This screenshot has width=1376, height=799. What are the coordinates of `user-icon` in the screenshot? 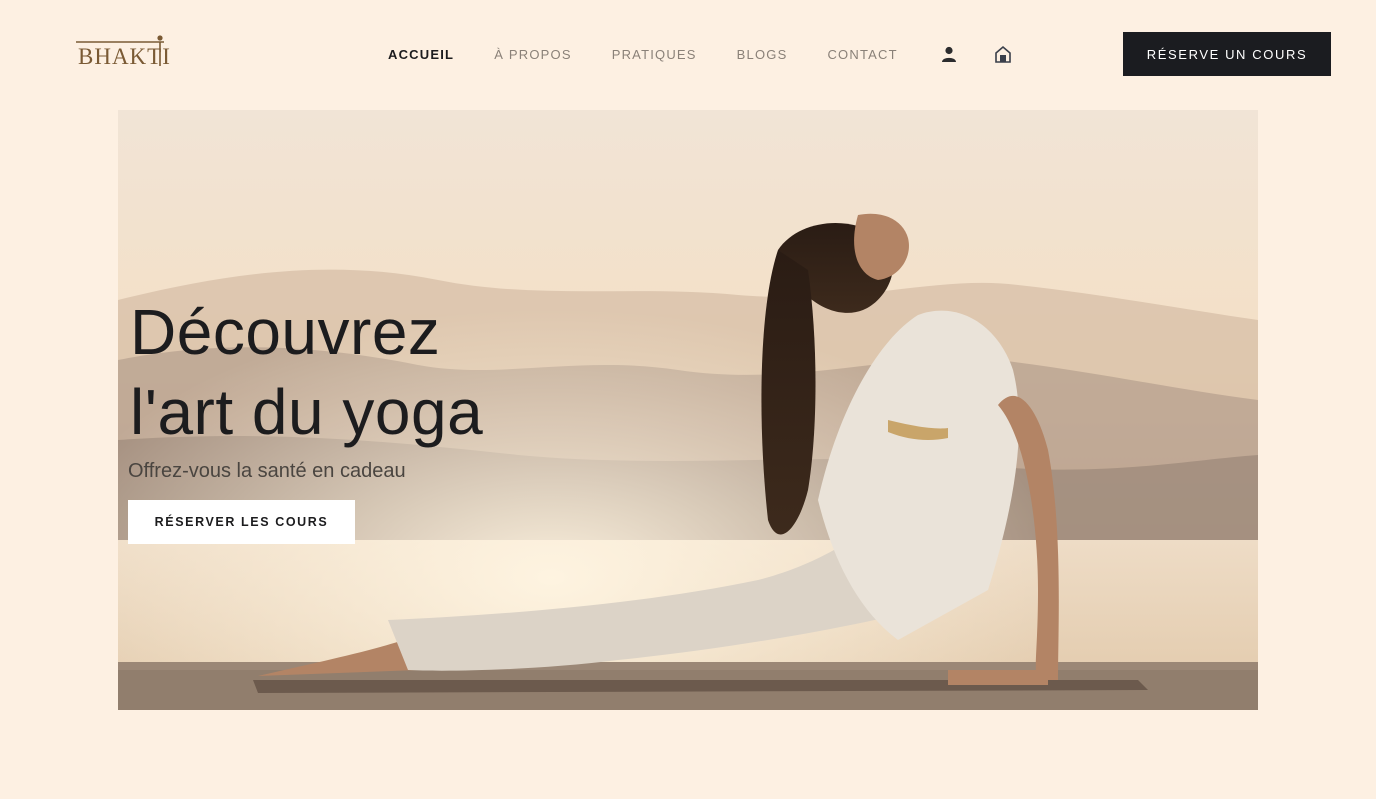 It's located at (949, 54).